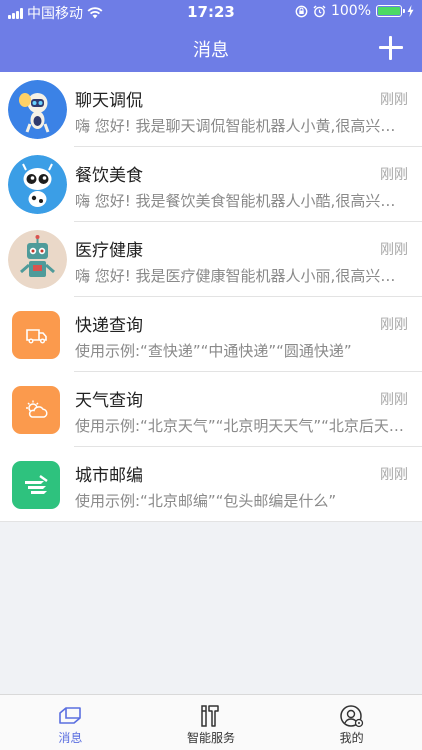  Describe the element at coordinates (351, 738) in the screenshot. I see `tab-label: 我的` at that location.